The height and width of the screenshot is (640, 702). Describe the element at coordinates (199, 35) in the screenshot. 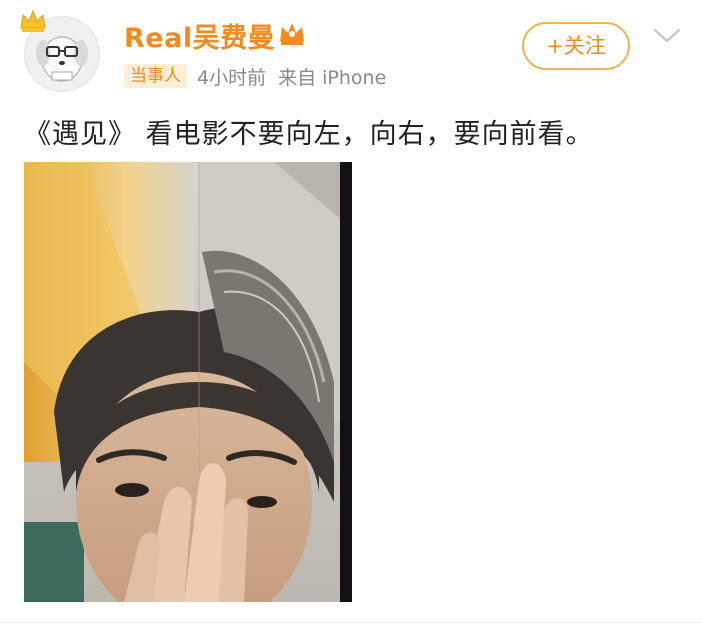

I see `username: Real吴费曼` at that location.